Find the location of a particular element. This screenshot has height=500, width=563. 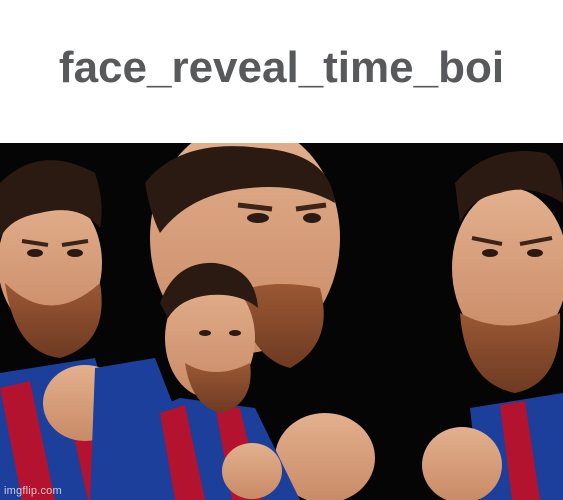

caption-text: face_reveal_time_boi is located at coordinates (281, 67).